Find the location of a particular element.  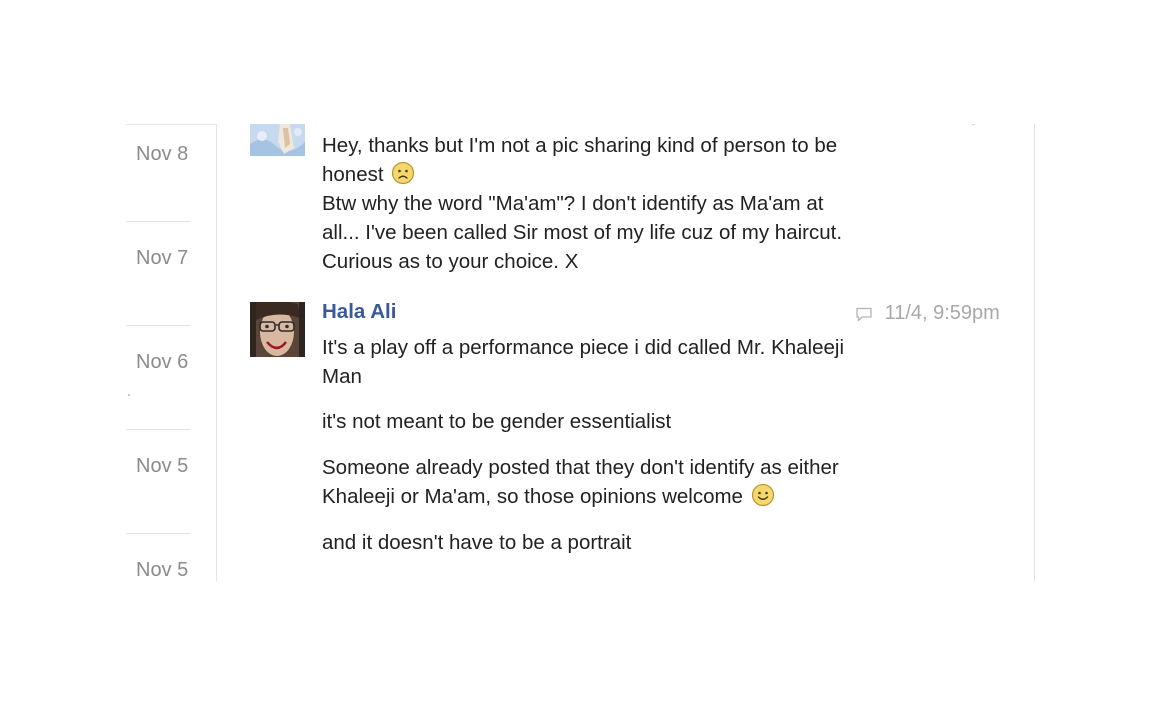

date-sidebar: Nov 8 Nov 7 Nov 6 Nov 5 Nov 5 is located at coordinates (171, 352).